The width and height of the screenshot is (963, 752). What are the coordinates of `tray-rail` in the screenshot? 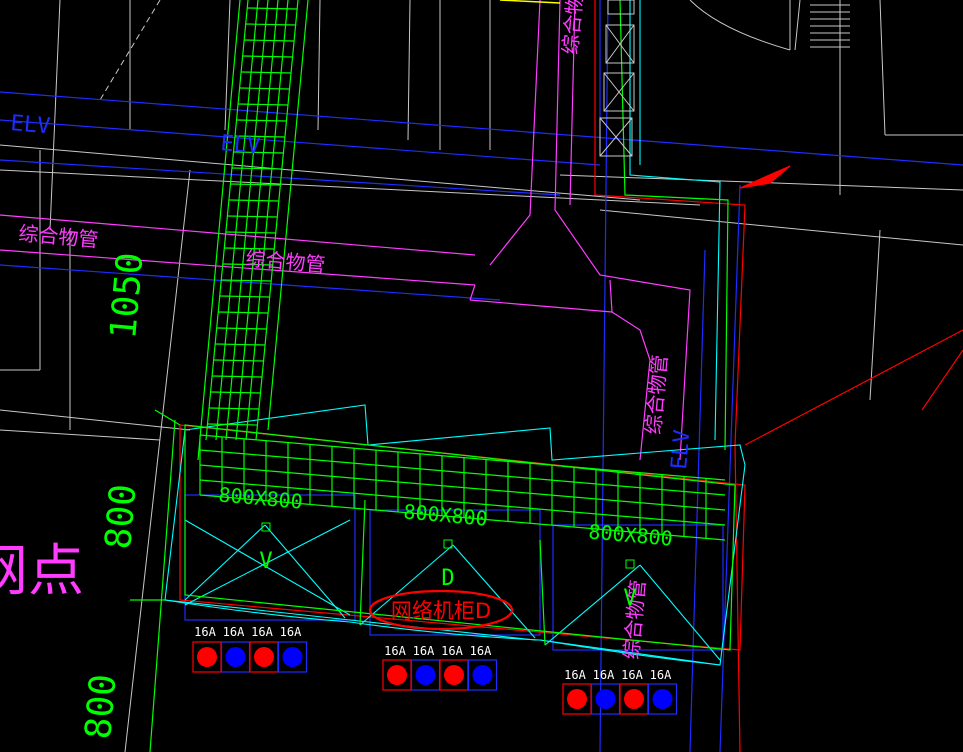 It's located at (462, 457).